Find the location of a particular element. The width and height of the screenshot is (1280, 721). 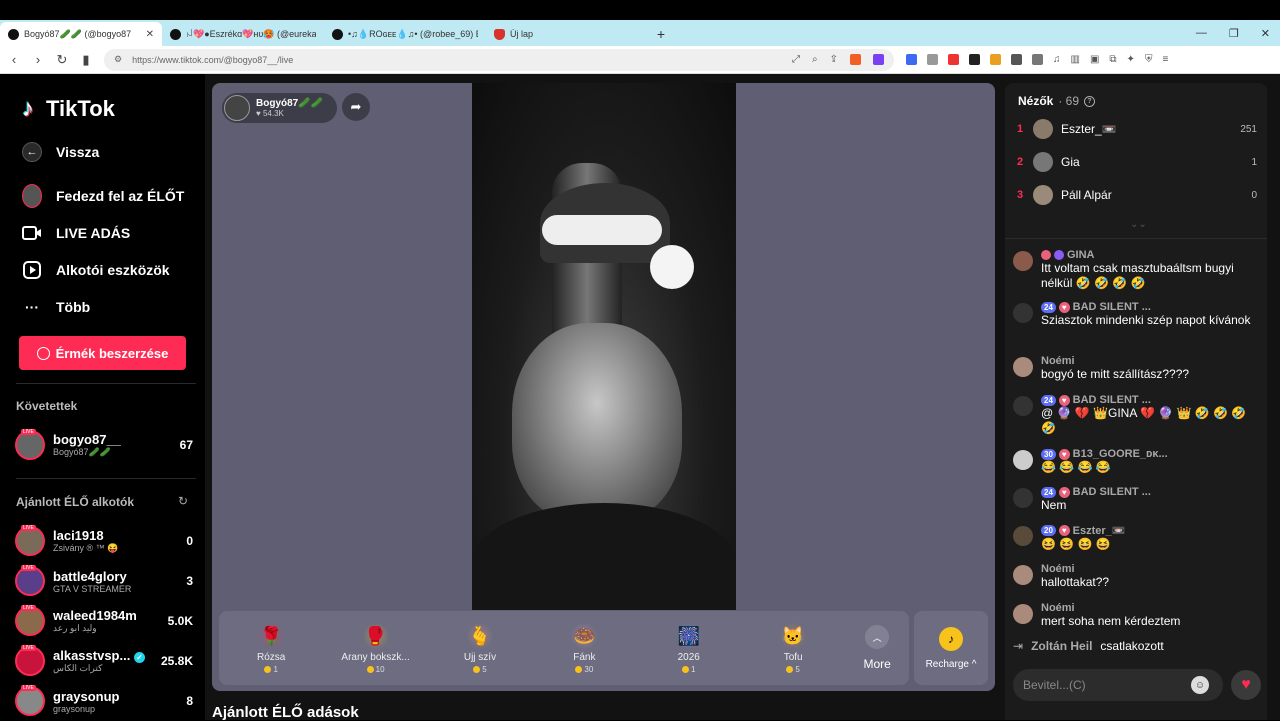

gift-name: Ujj szív is located at coordinates (480, 657).